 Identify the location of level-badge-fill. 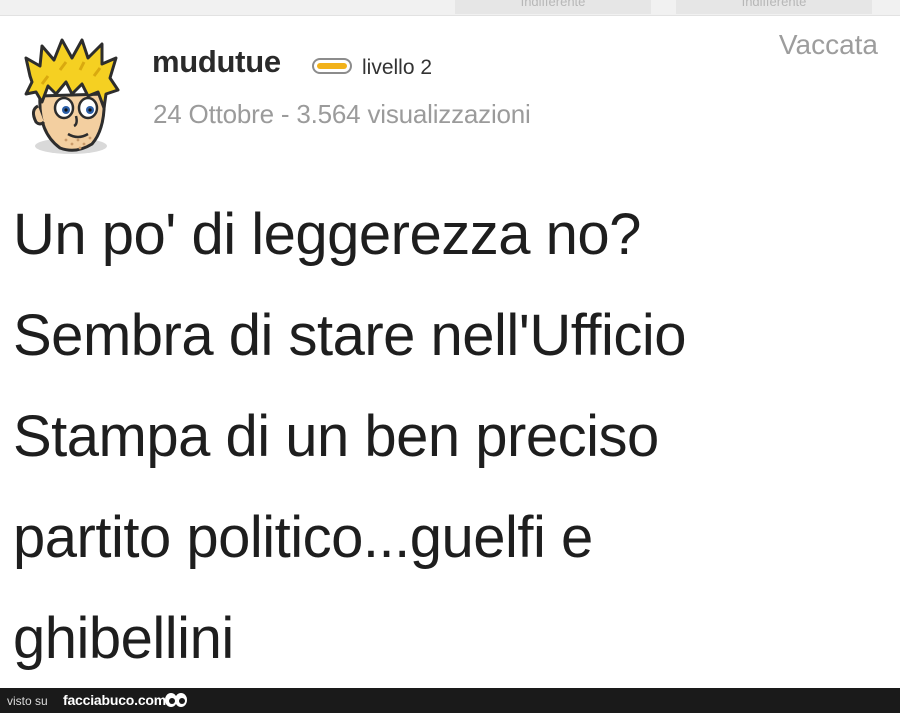
(332, 66).